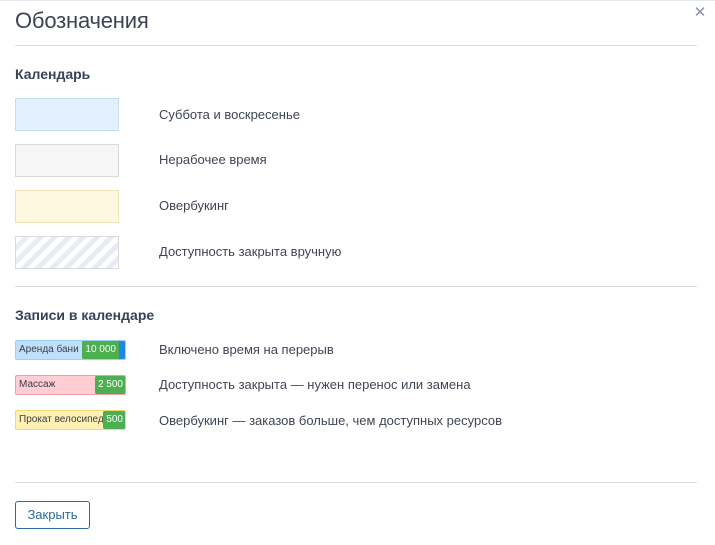 Image resolution: width=715 pixels, height=545 pixels. I want to click on booking-name: Массаж, so click(37, 384).